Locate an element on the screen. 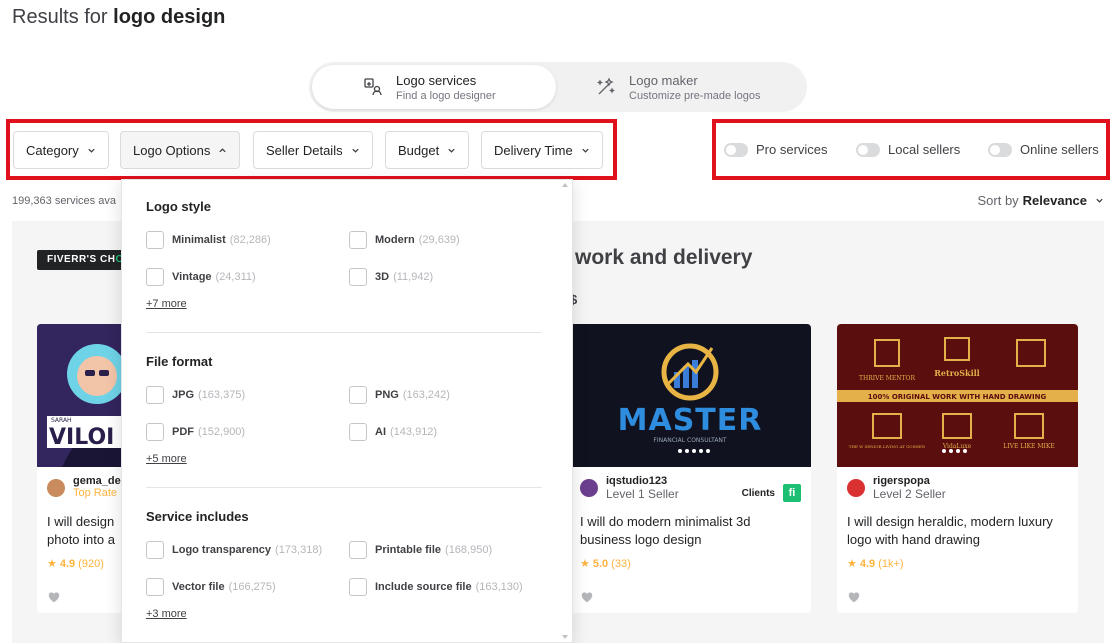  seller-info: rigerspopa Level 2 Seller is located at coordinates (896, 488).